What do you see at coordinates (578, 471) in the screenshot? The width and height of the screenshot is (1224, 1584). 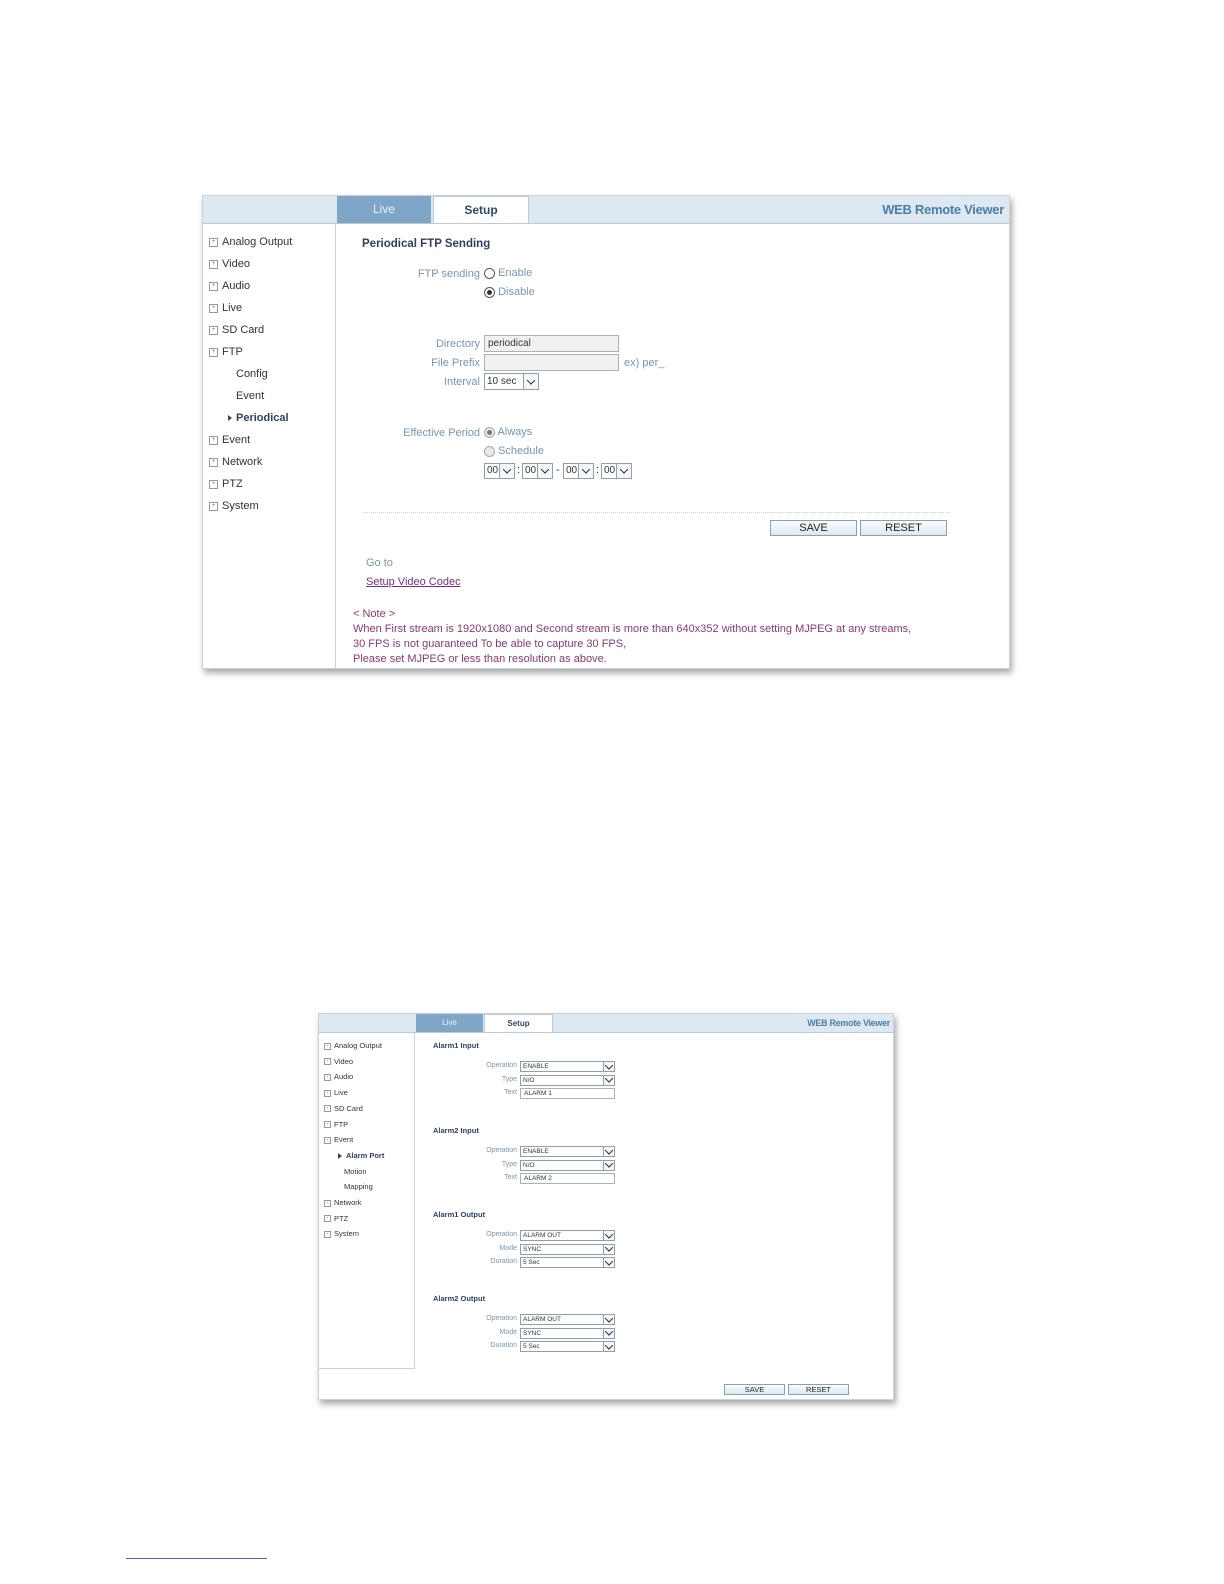 I see `schedule-end-hour: 00` at bounding box center [578, 471].